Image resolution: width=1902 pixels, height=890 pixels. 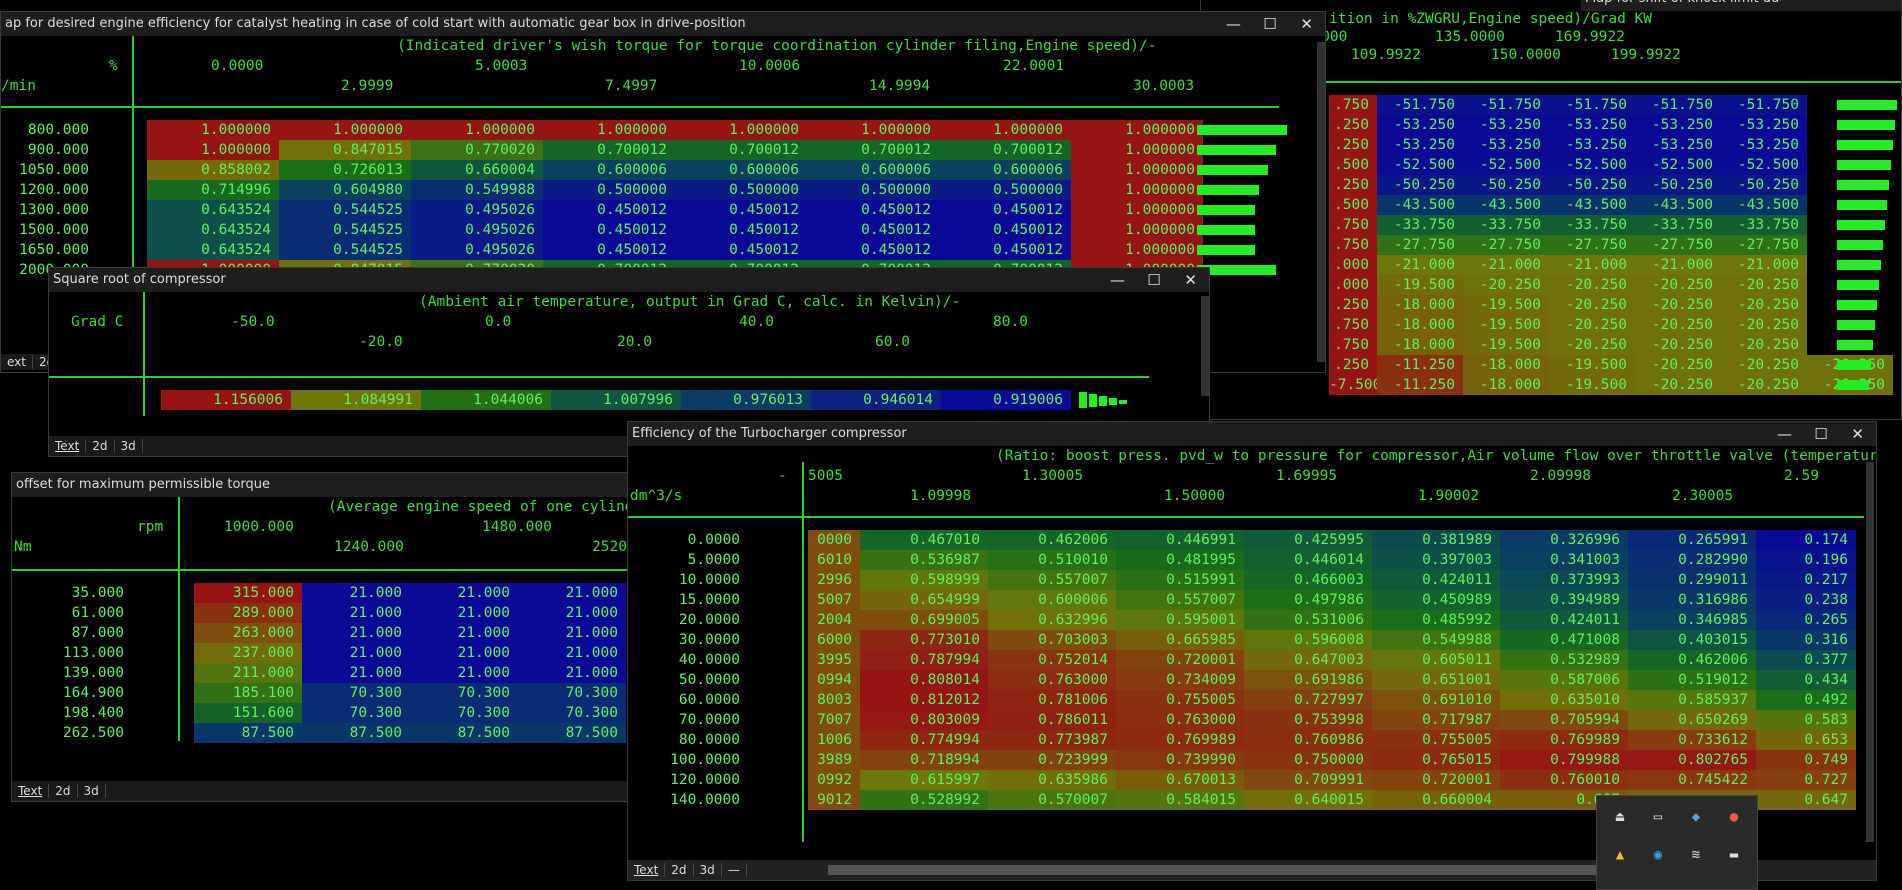 What do you see at coordinates (1246, 517) in the screenshot?
I see `turbo-header-line` at bounding box center [1246, 517].